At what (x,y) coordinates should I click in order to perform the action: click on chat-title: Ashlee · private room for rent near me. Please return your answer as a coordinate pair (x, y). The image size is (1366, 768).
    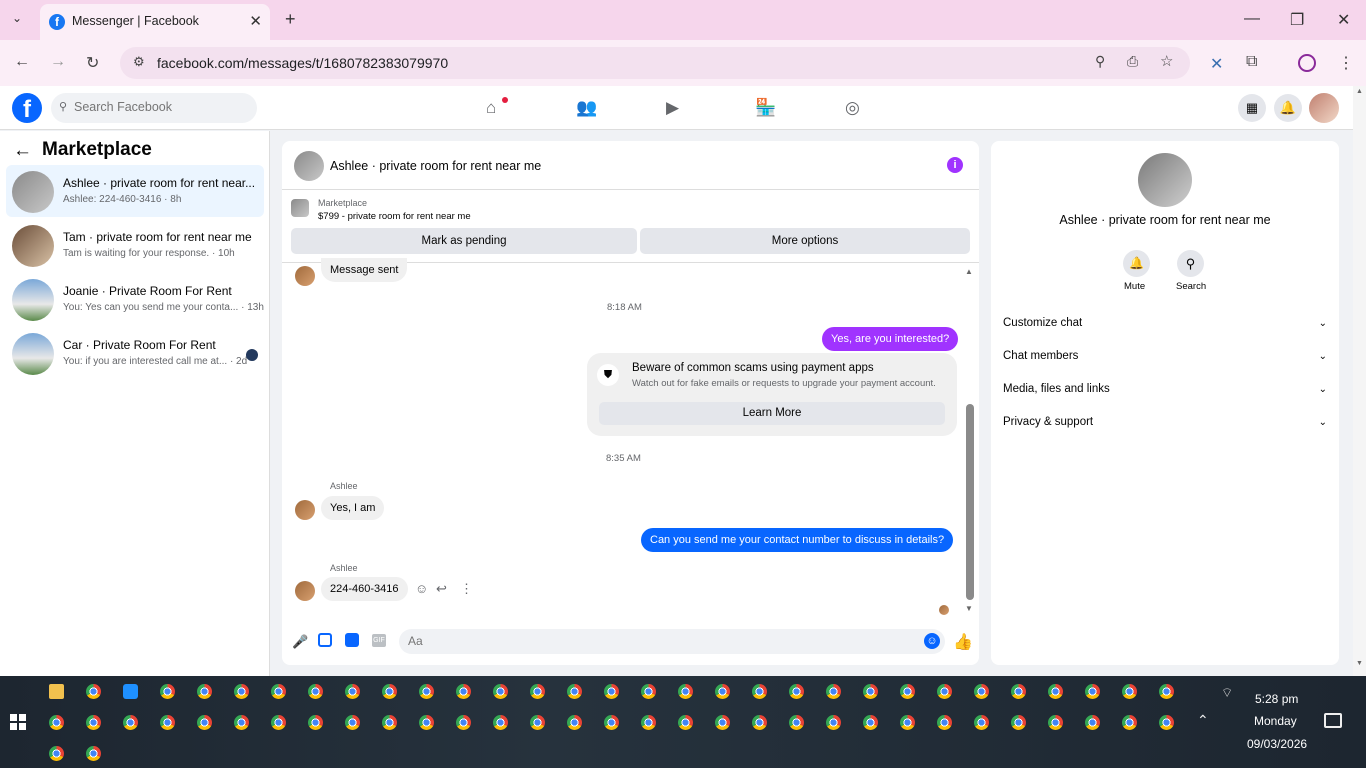
    Looking at the image, I should click on (435, 166).